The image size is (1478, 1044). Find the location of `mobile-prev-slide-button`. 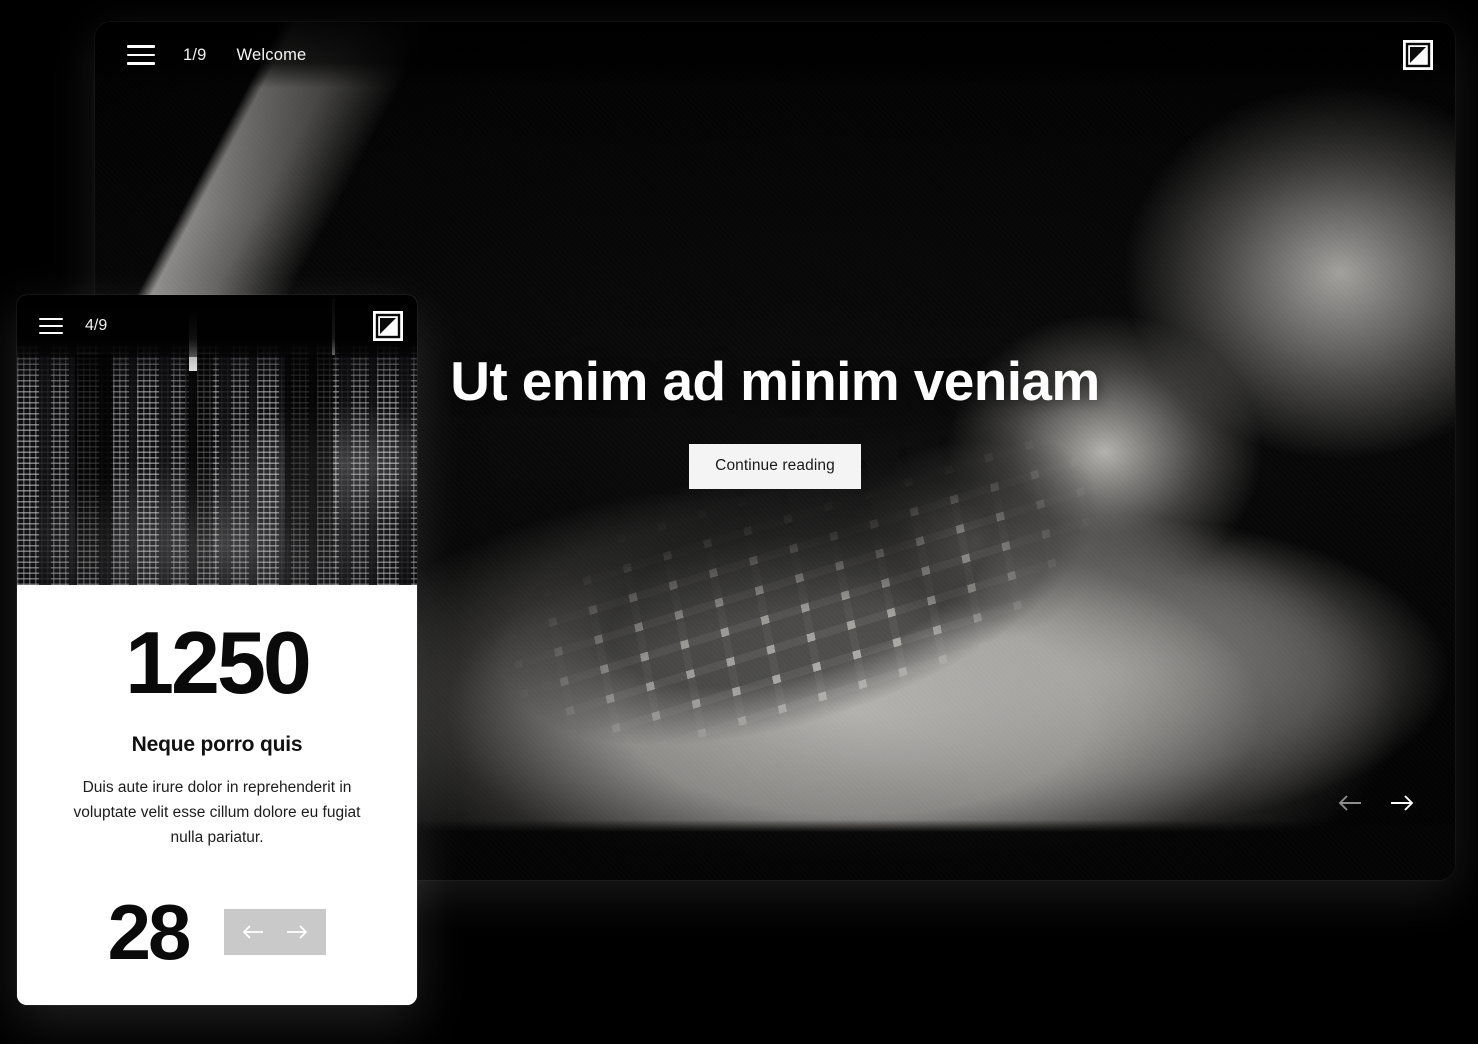

mobile-prev-slide-button is located at coordinates (253, 932).